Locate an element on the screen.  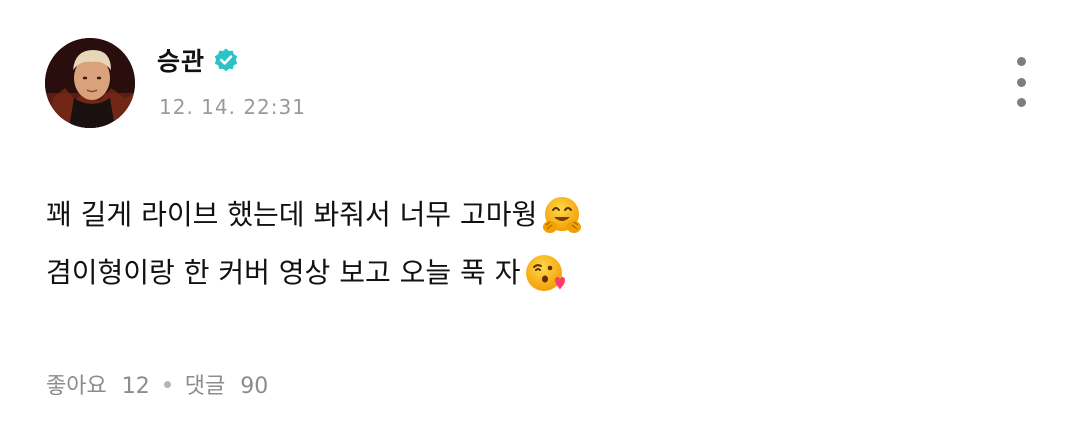
hugging-face-emoji-icon is located at coordinates (562, 215).